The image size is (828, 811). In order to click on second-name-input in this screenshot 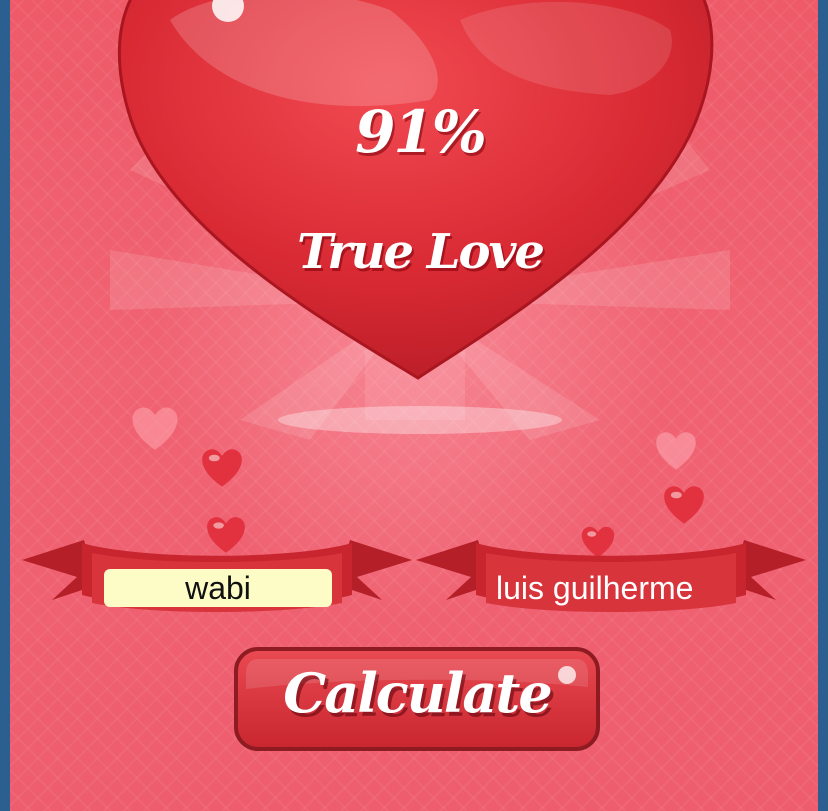, I will do `click(613, 588)`.